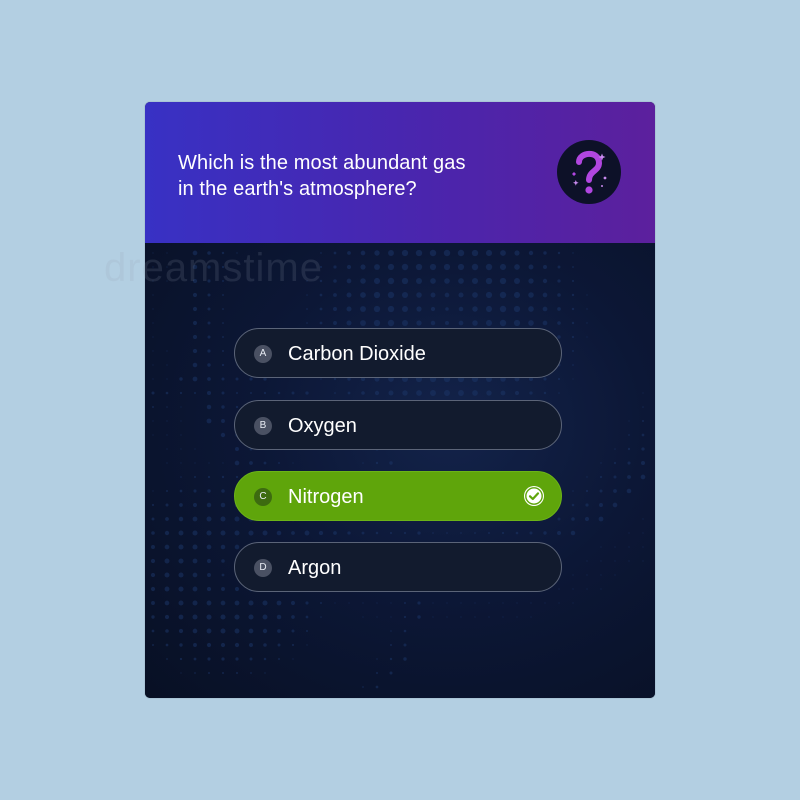 The height and width of the screenshot is (800, 800). What do you see at coordinates (263, 354) in the screenshot?
I see `option-letter: A` at bounding box center [263, 354].